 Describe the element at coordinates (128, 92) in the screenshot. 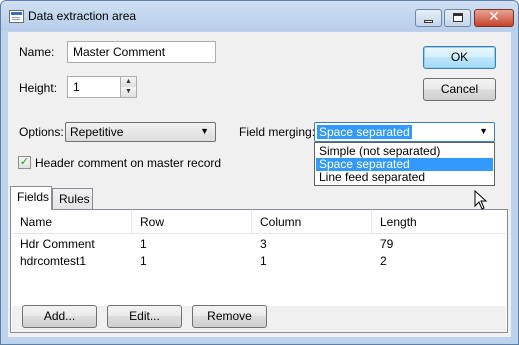

I see `spin-down-icon: ▼` at that location.